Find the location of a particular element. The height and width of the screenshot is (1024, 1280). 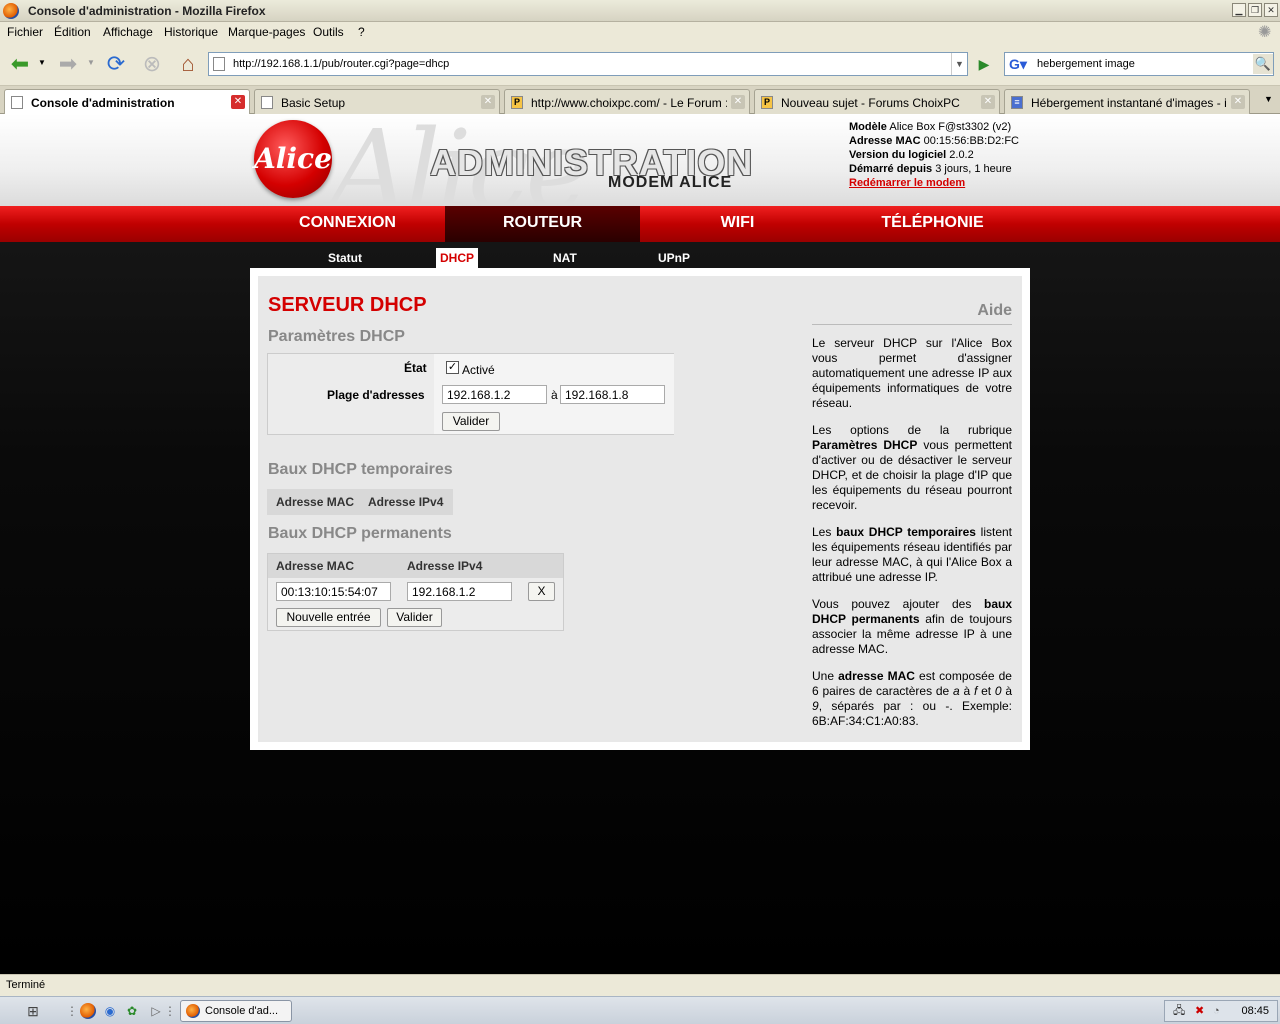

browser-quicklaunch-icon: ◉ is located at coordinates (110, 1011).